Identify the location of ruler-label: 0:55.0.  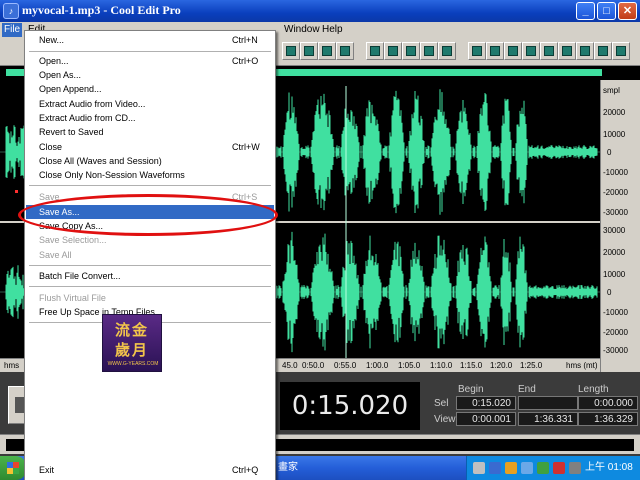
(345, 365).